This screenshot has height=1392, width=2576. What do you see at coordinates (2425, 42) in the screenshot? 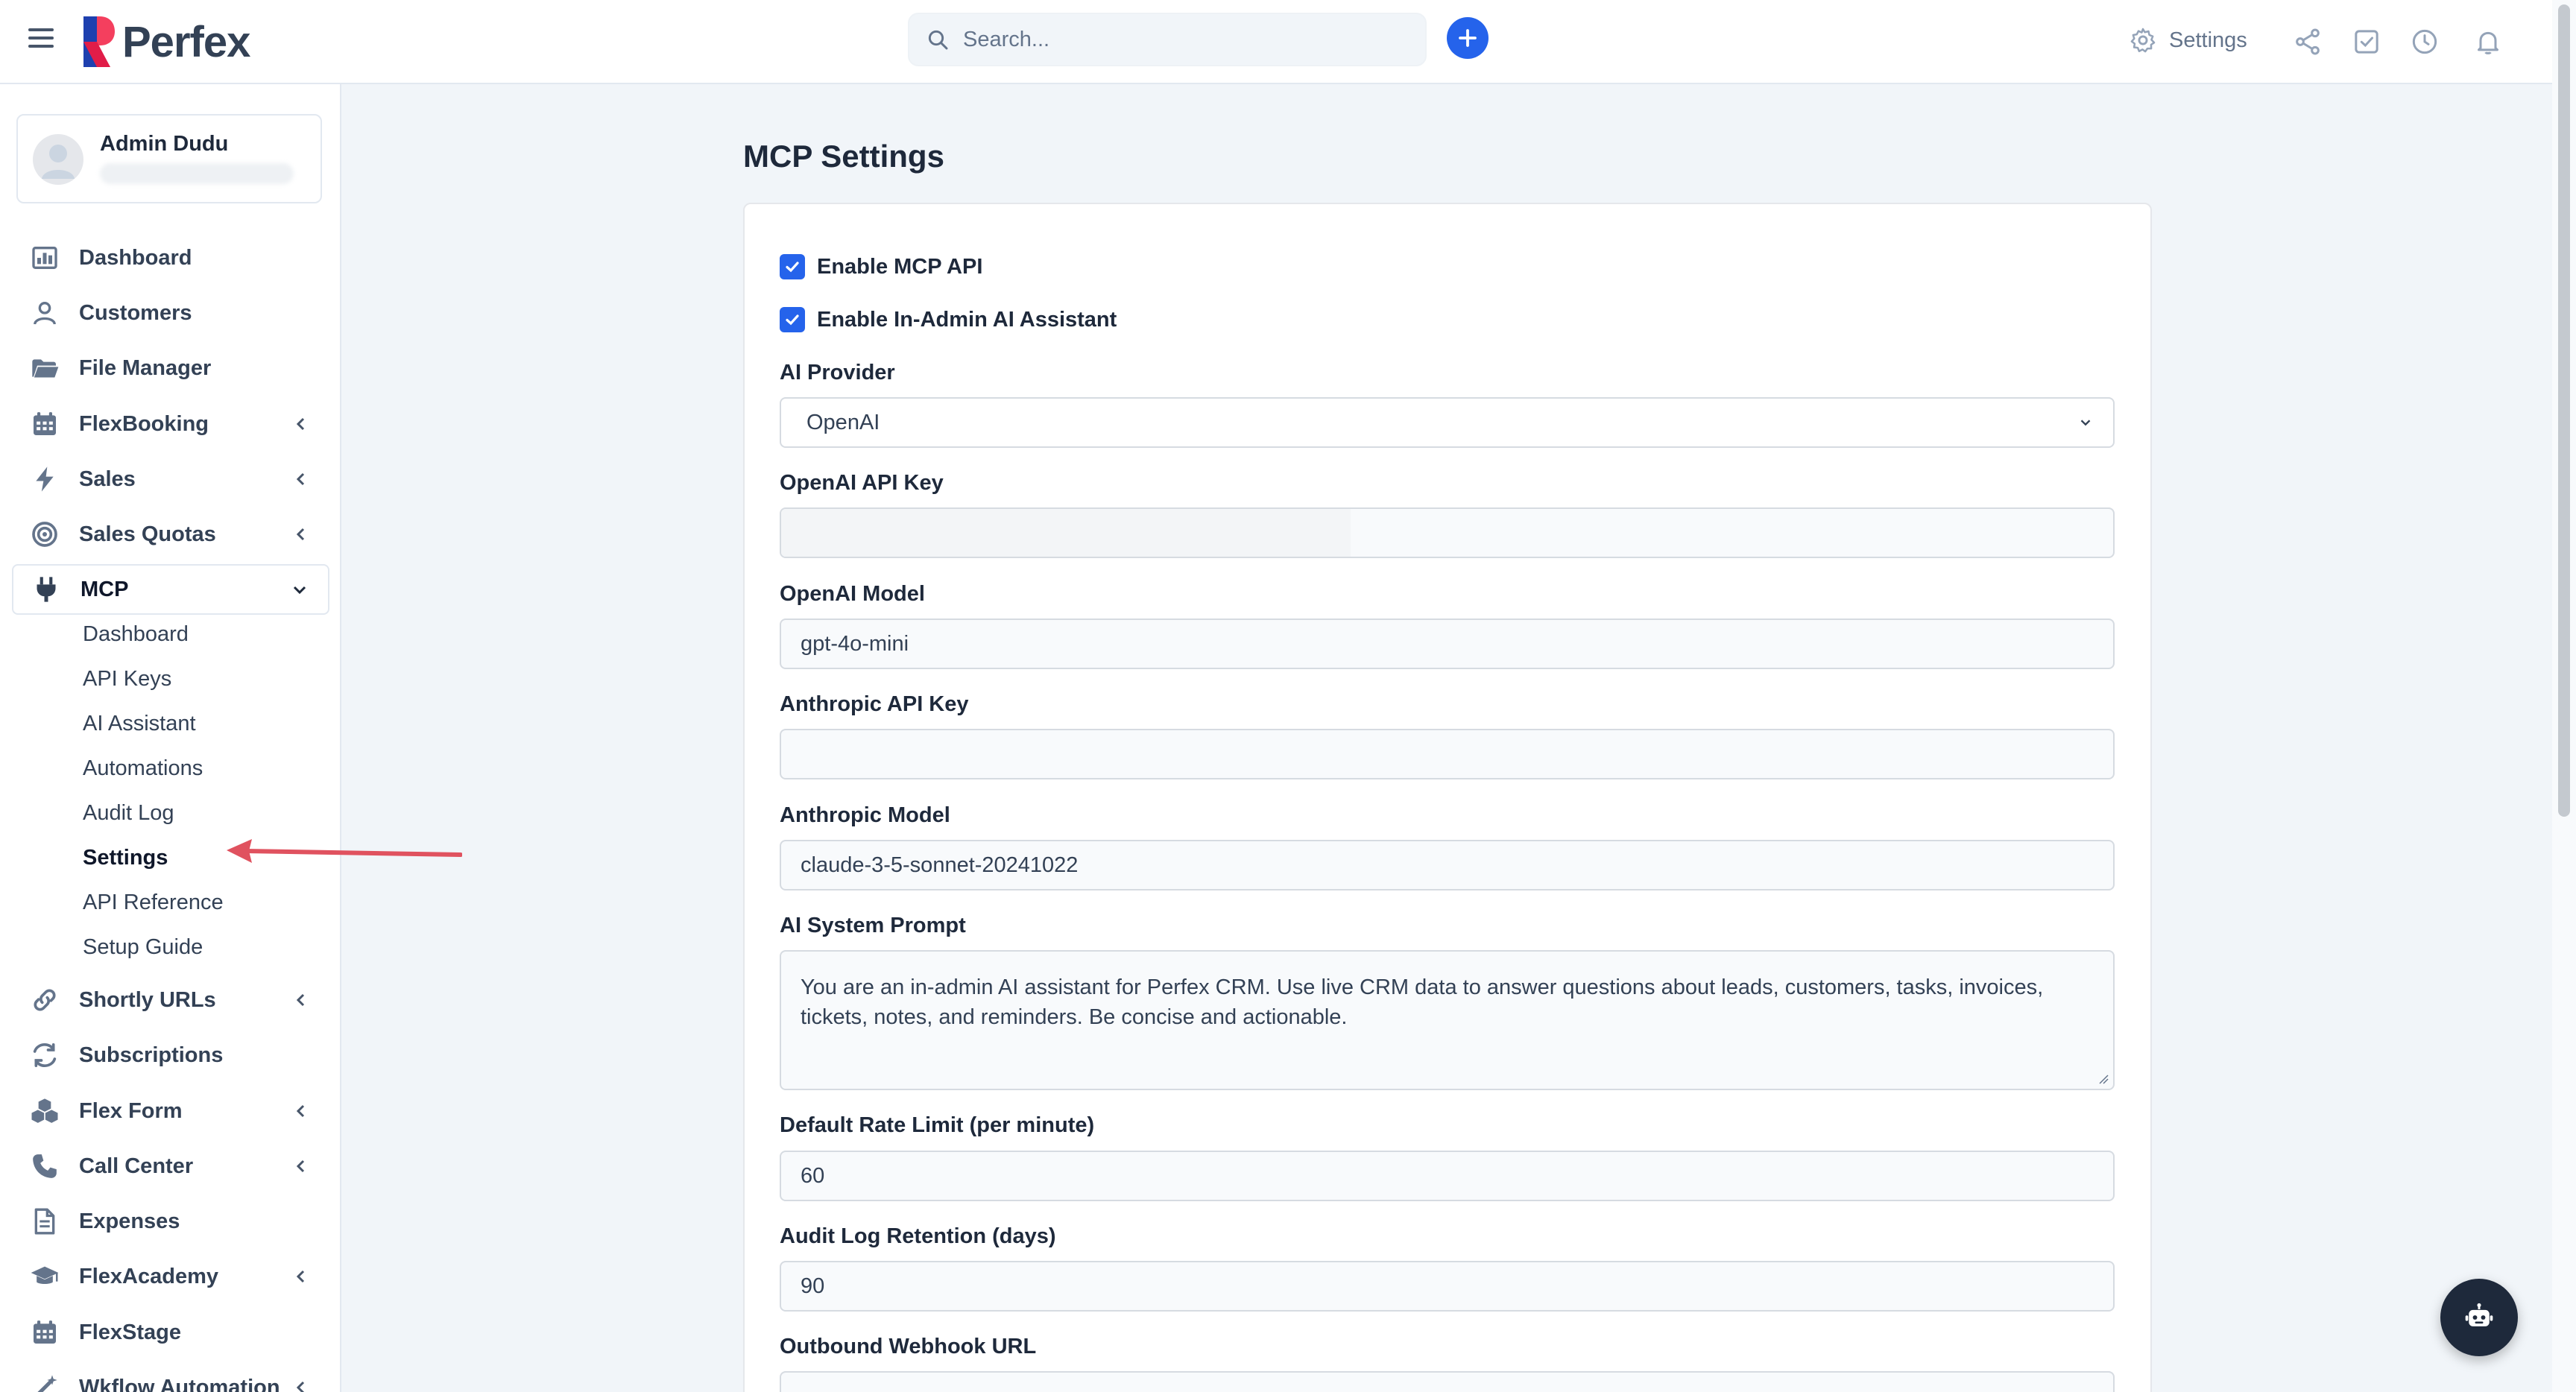
I see `clock-icon` at bounding box center [2425, 42].